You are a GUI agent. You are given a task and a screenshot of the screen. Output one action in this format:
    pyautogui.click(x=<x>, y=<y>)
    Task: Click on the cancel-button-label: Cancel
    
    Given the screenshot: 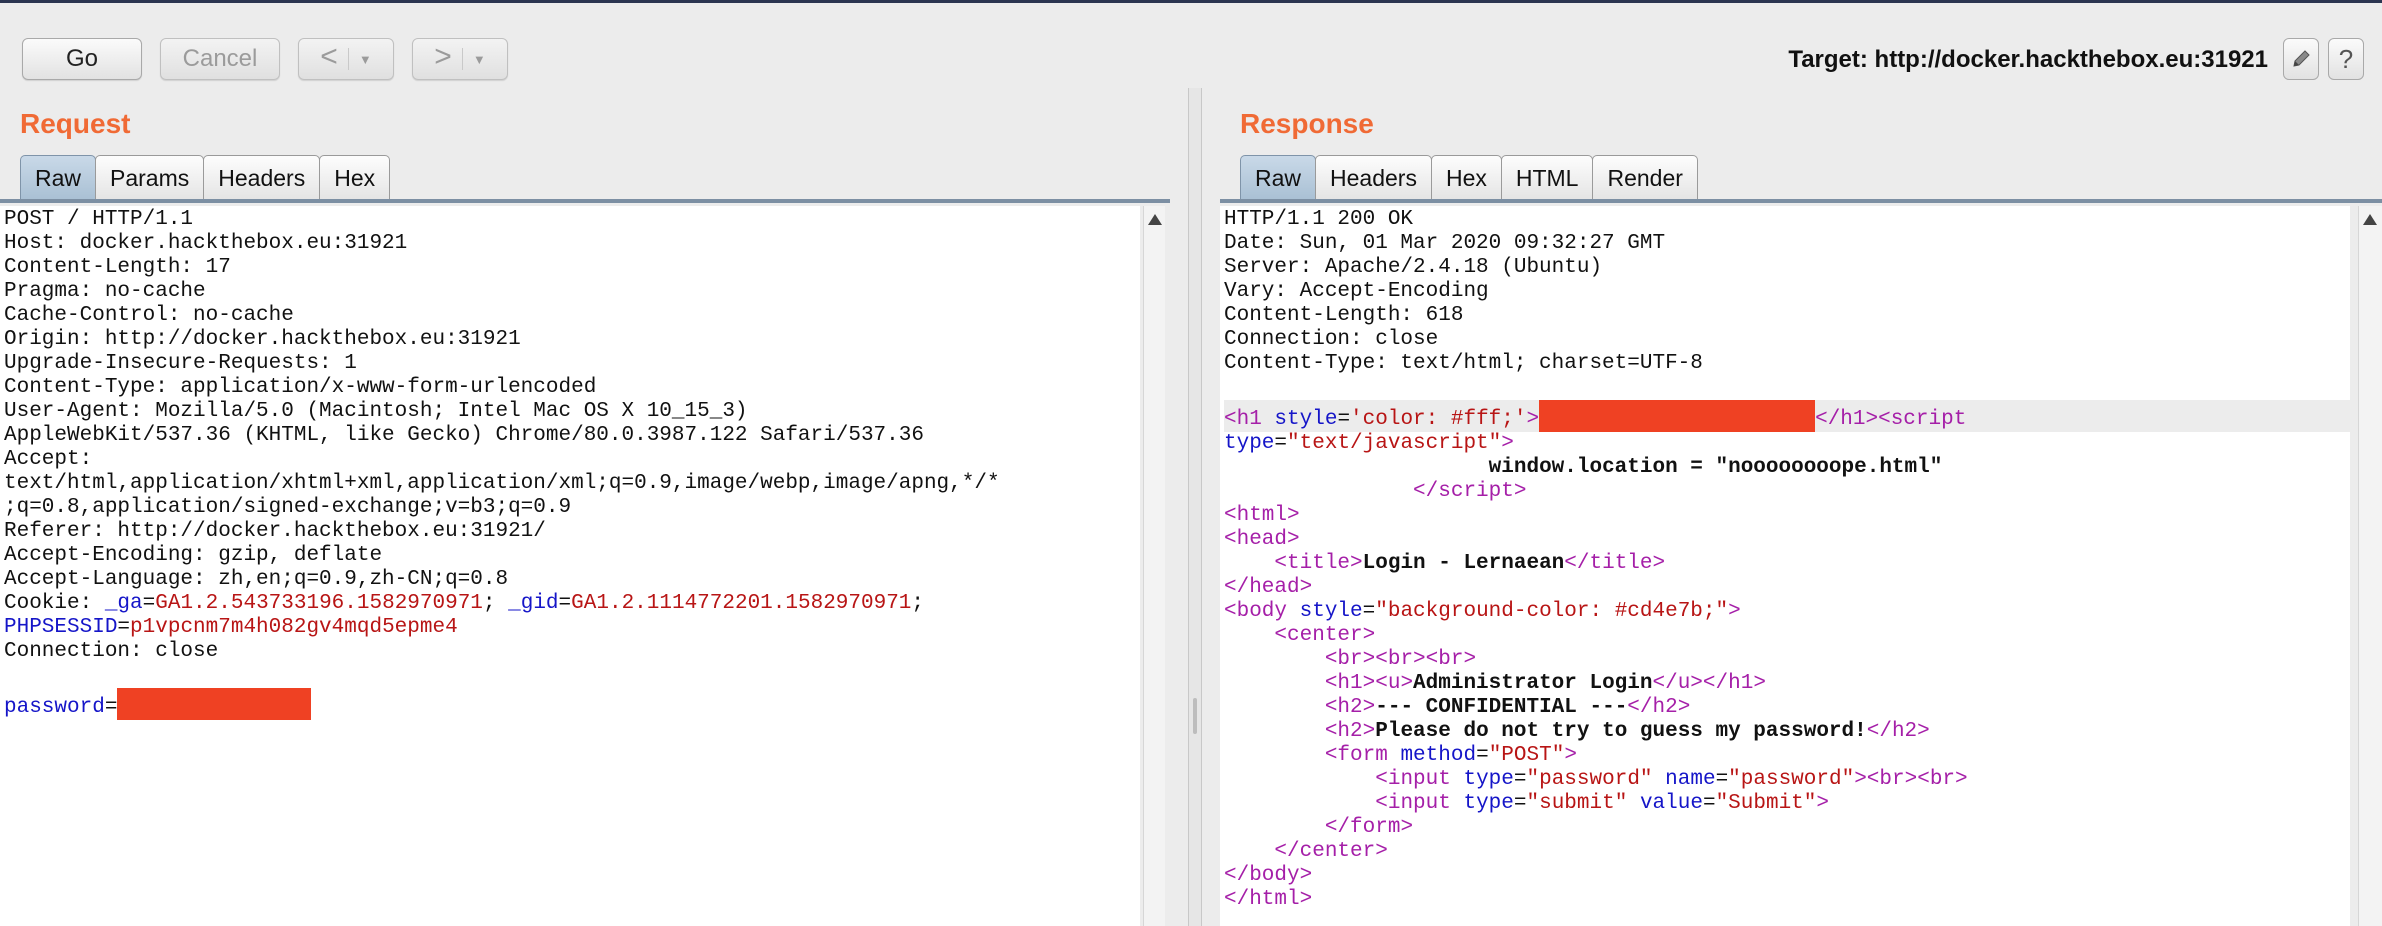 What is the action you would take?
    pyautogui.click(x=220, y=58)
    